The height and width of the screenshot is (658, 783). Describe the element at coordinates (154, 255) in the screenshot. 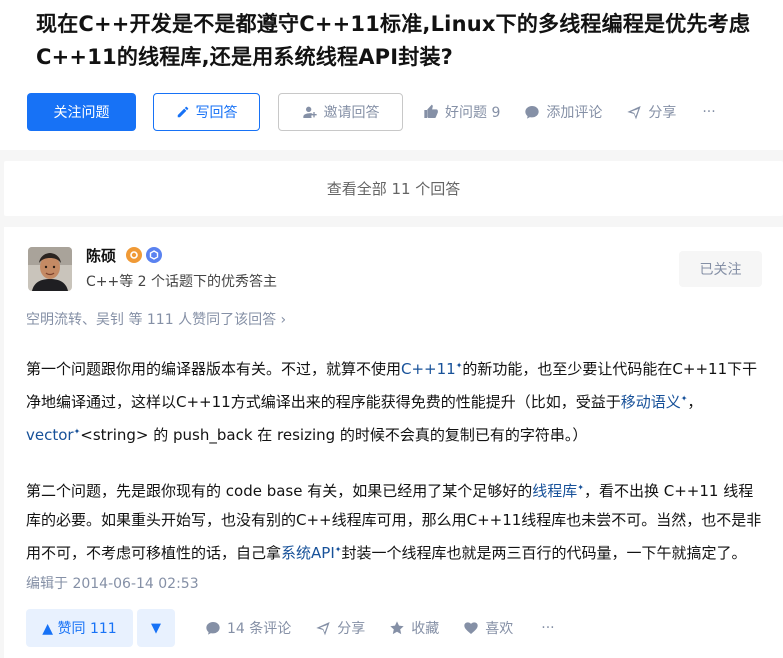

I see `verified-badge-icon` at that location.